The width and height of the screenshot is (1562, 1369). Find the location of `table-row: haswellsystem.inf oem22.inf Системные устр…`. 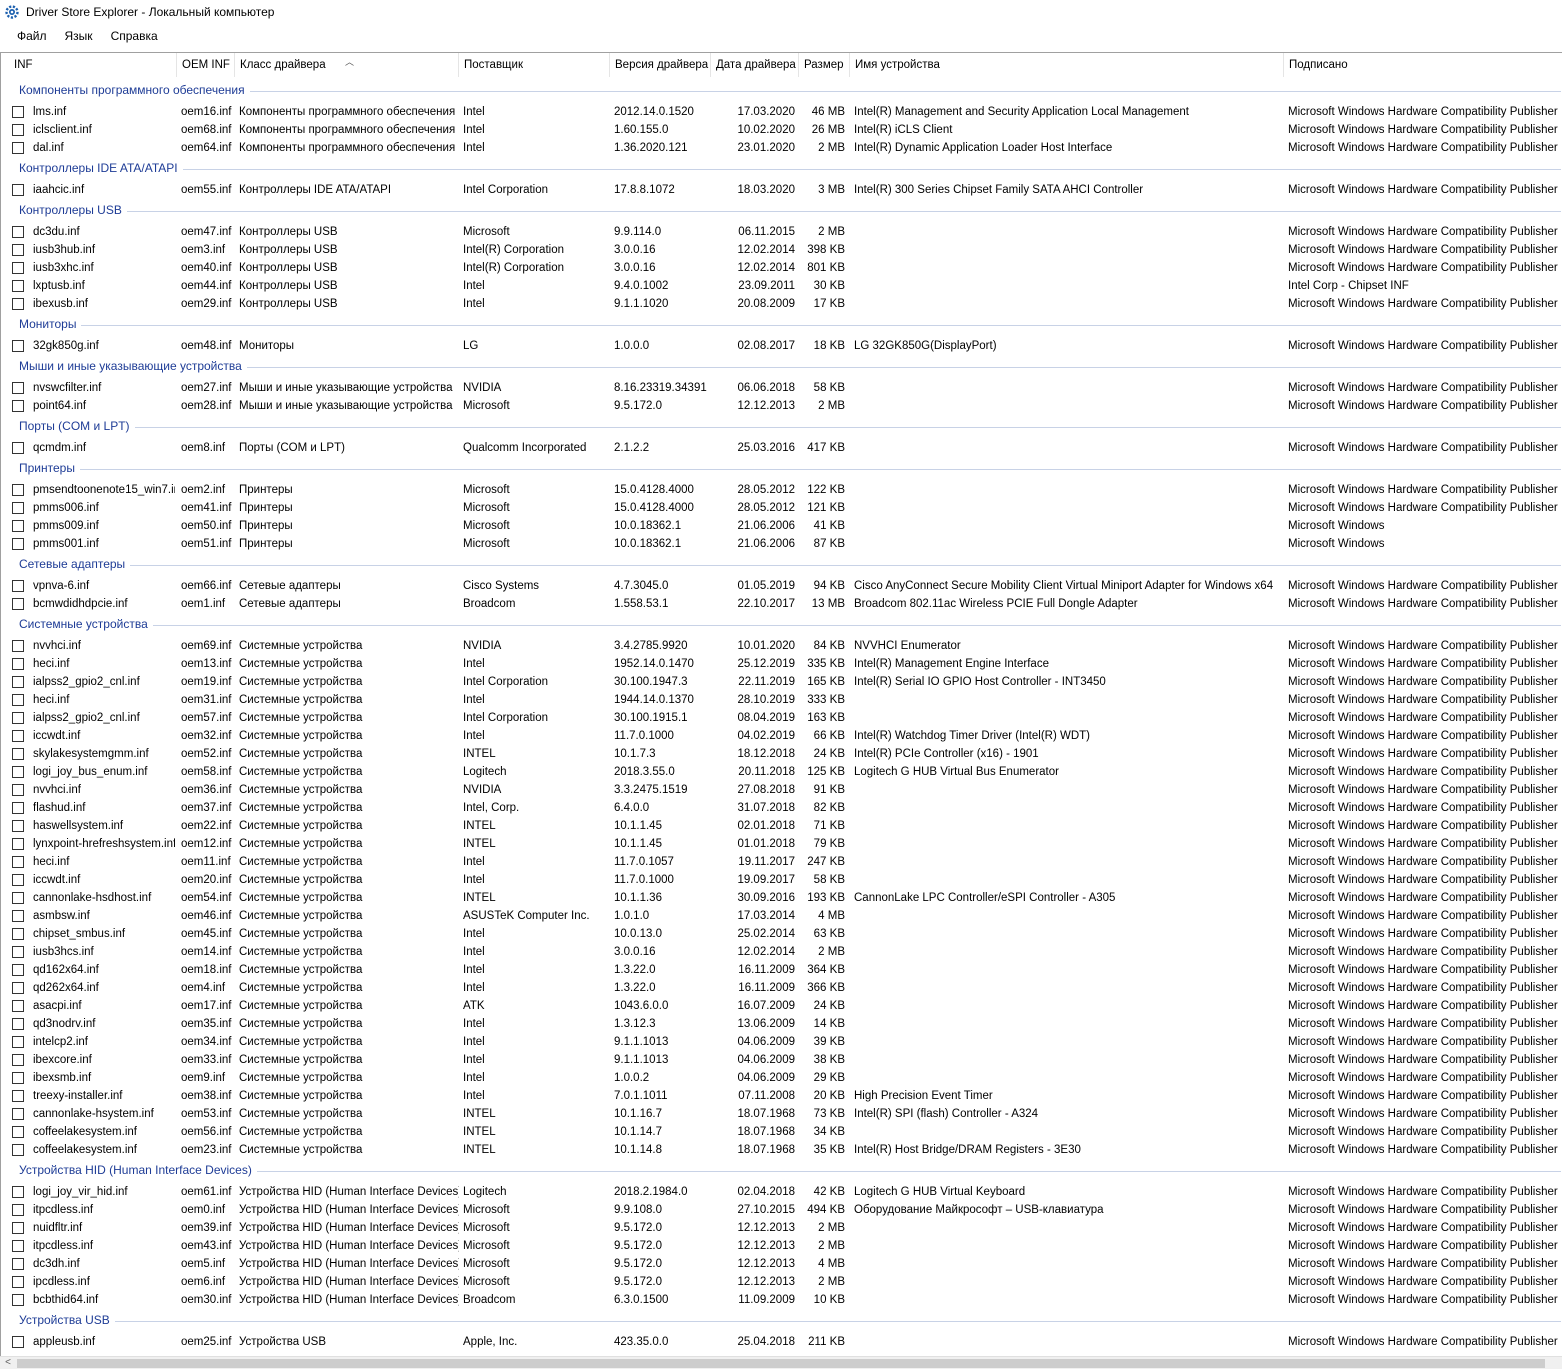

table-row: haswellsystem.inf oem22.inf Системные устр… is located at coordinates (781, 826).